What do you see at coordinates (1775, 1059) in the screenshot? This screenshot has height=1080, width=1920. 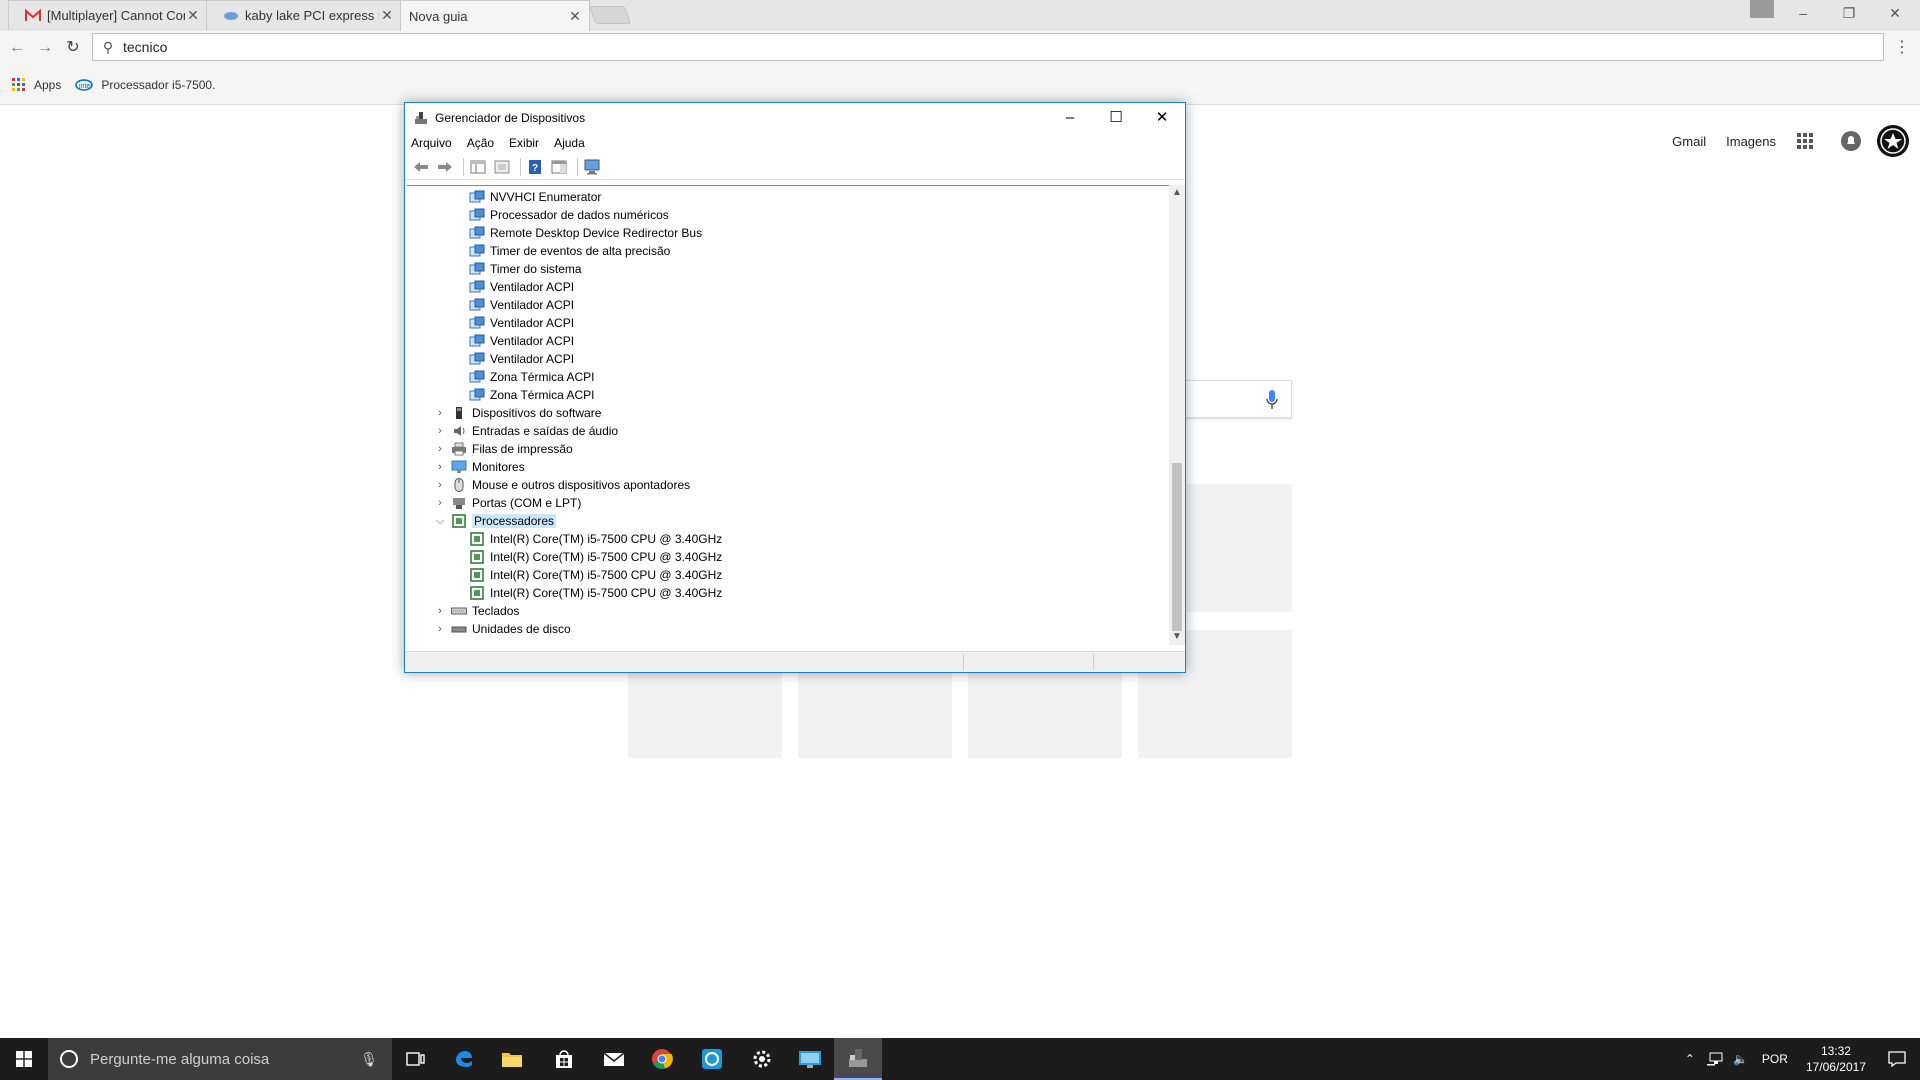 I see `language-indicator: POR` at bounding box center [1775, 1059].